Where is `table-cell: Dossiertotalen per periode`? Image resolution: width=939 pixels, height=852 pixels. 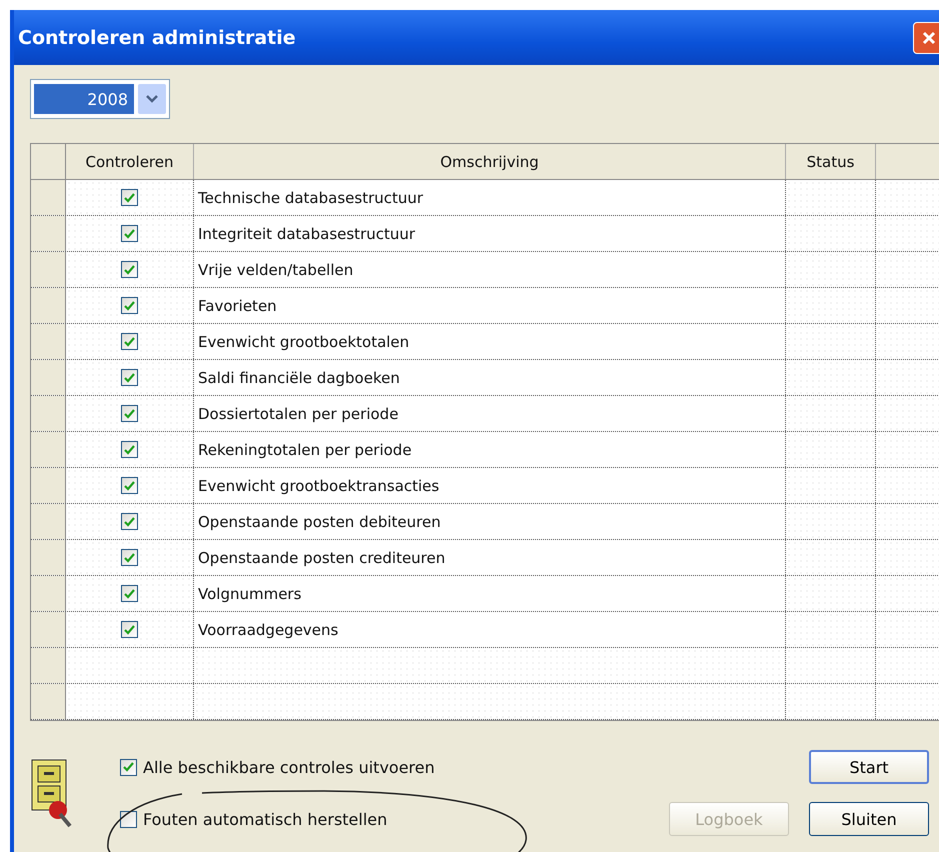 table-cell: Dossiertotalen per periode is located at coordinates (490, 413).